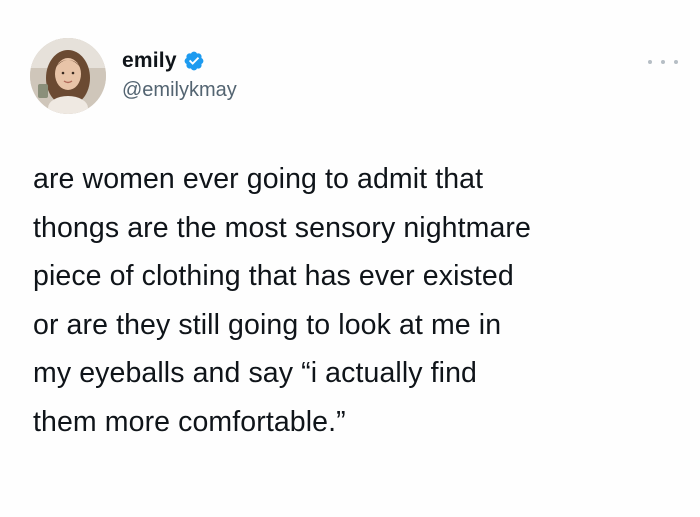 This screenshot has width=700, height=517. Describe the element at coordinates (194, 61) in the screenshot. I see `verified-badge-icon` at that location.